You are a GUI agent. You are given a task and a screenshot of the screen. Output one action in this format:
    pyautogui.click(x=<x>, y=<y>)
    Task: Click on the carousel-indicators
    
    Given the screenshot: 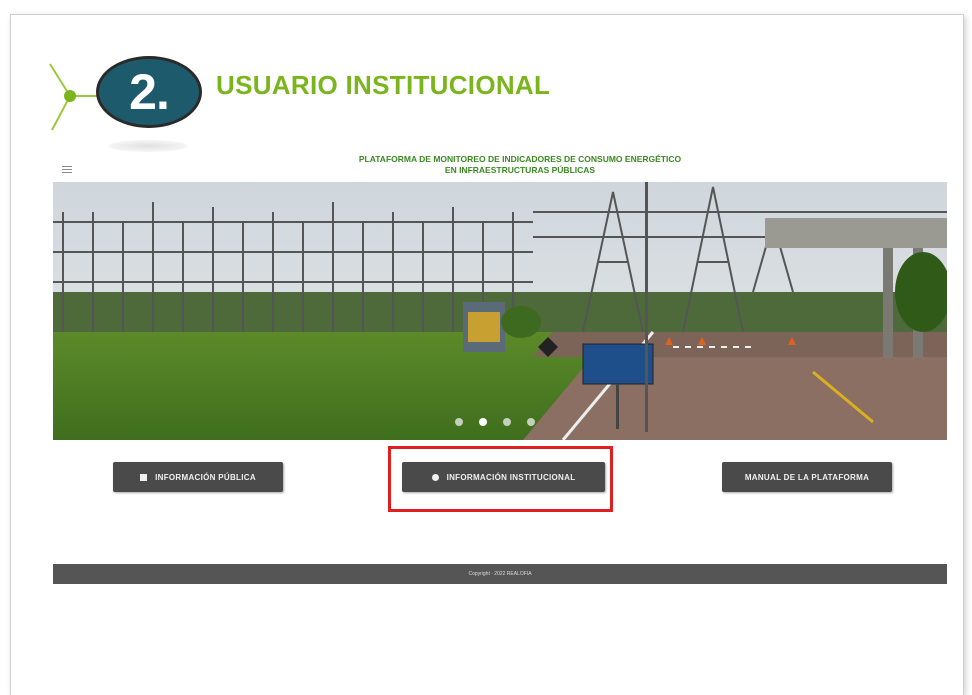 What is the action you would take?
    pyautogui.click(x=495, y=422)
    